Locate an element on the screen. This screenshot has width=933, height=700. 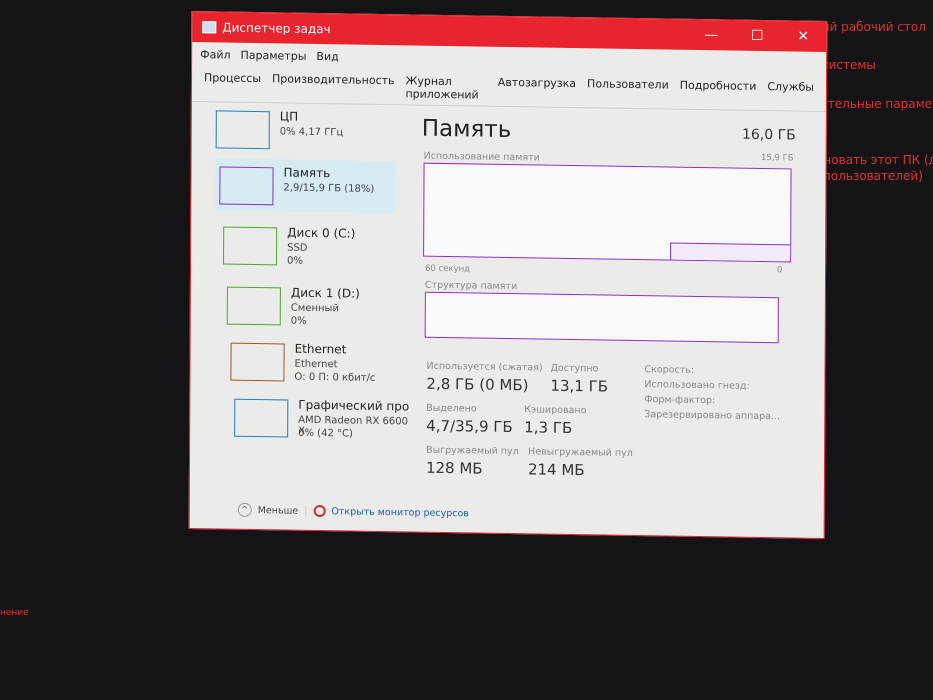
sidebar-item: Ethernet Ethernet О: 0 П: 0 кбит/с is located at coordinates (316, 362).